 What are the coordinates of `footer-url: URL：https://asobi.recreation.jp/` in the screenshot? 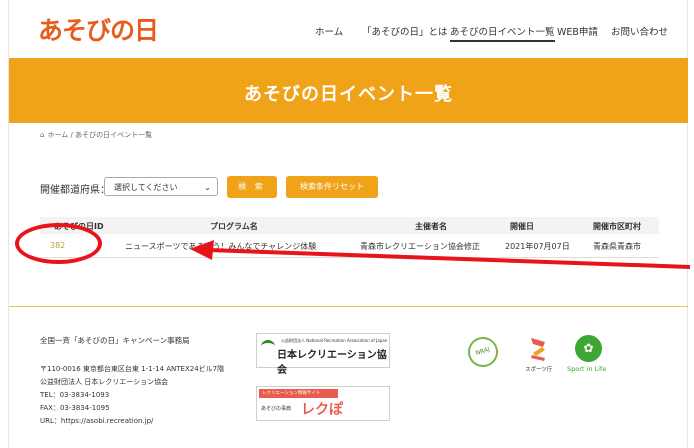 It's located at (96, 421).